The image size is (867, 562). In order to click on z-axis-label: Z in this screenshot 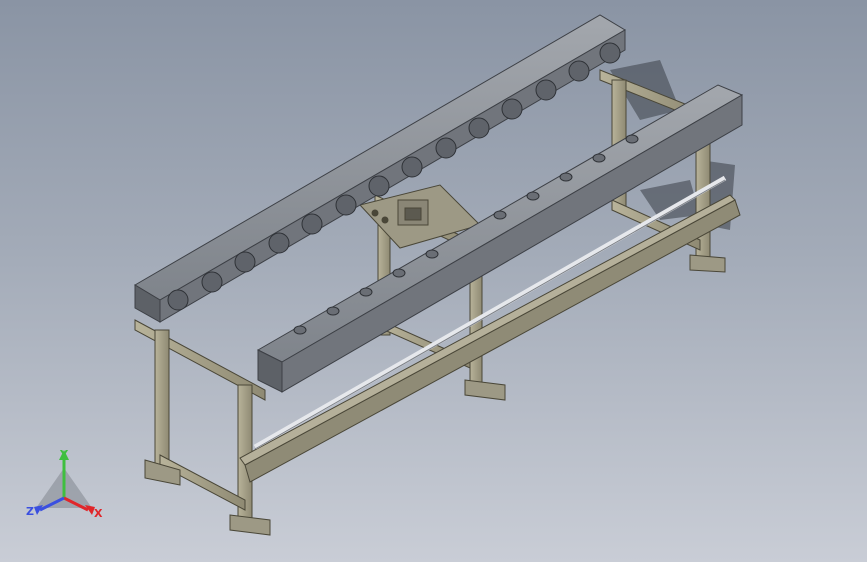, I will do `click(30, 511)`.